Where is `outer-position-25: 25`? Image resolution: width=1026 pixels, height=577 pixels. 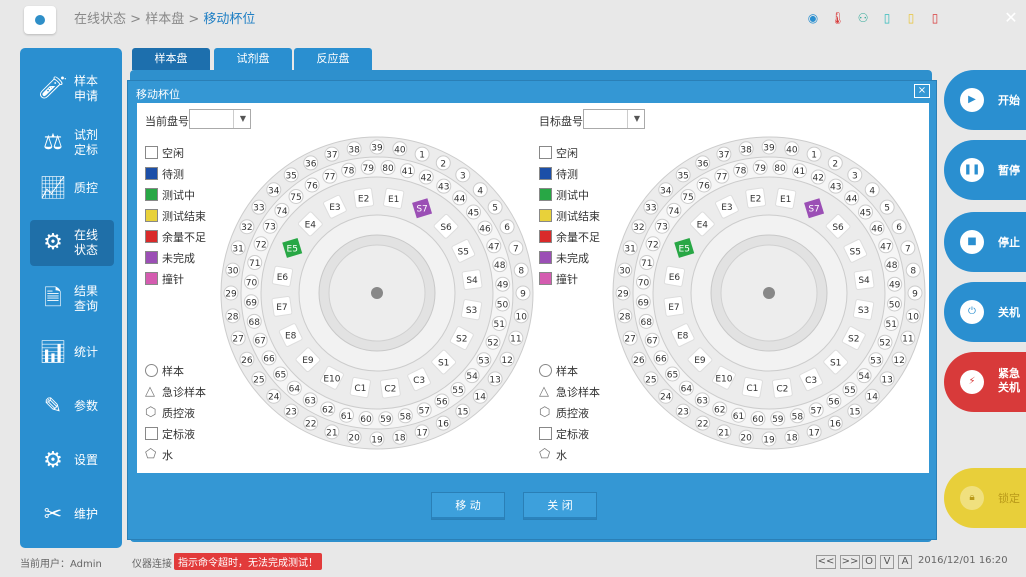
outer-position-25: 25 is located at coordinates (259, 379).